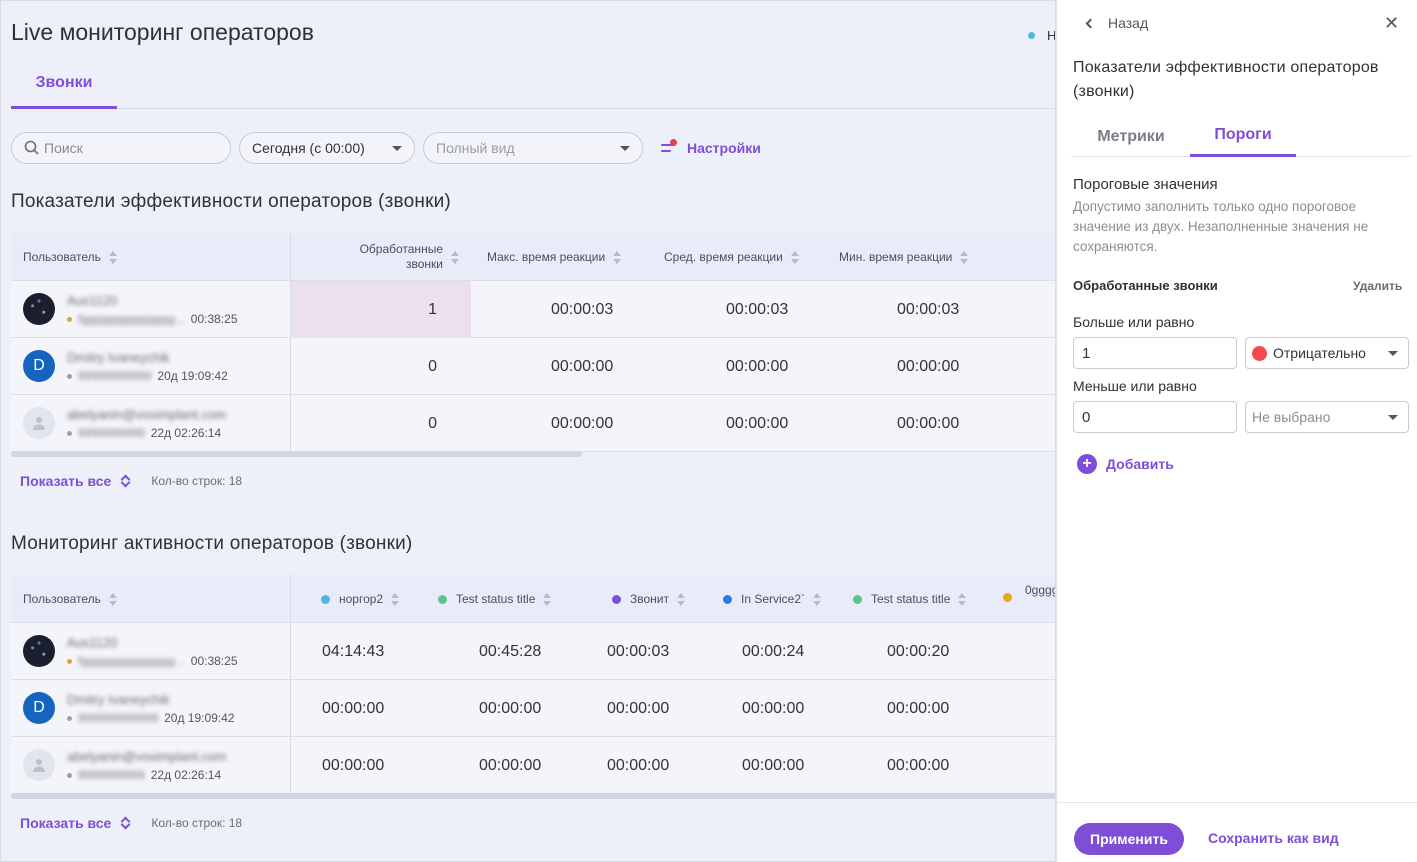  What do you see at coordinates (638, 651) in the screenshot?
I see `status-time-cell: 00:00:03` at bounding box center [638, 651].